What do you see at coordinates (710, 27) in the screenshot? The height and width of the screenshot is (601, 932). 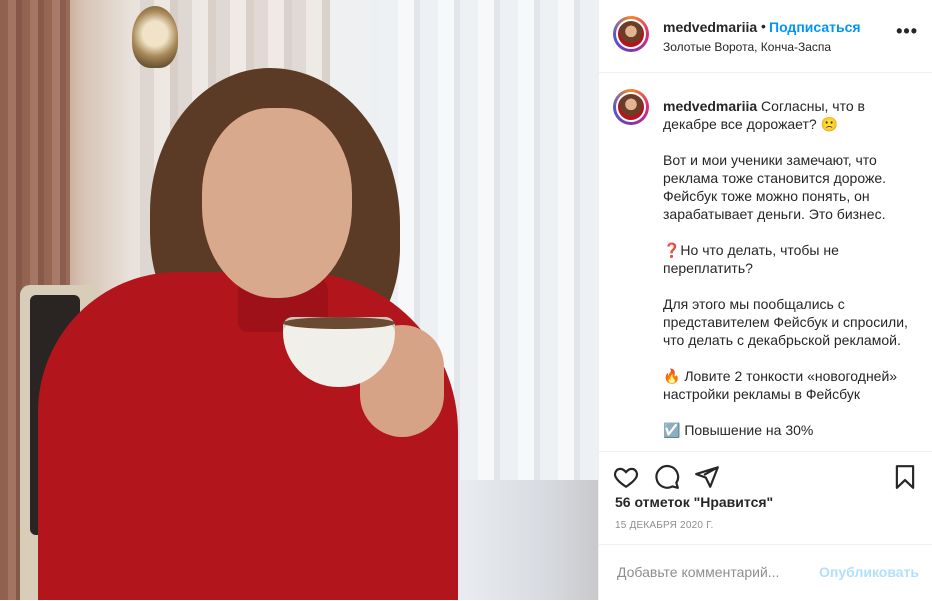 I see `username-link: medvedmariia` at bounding box center [710, 27].